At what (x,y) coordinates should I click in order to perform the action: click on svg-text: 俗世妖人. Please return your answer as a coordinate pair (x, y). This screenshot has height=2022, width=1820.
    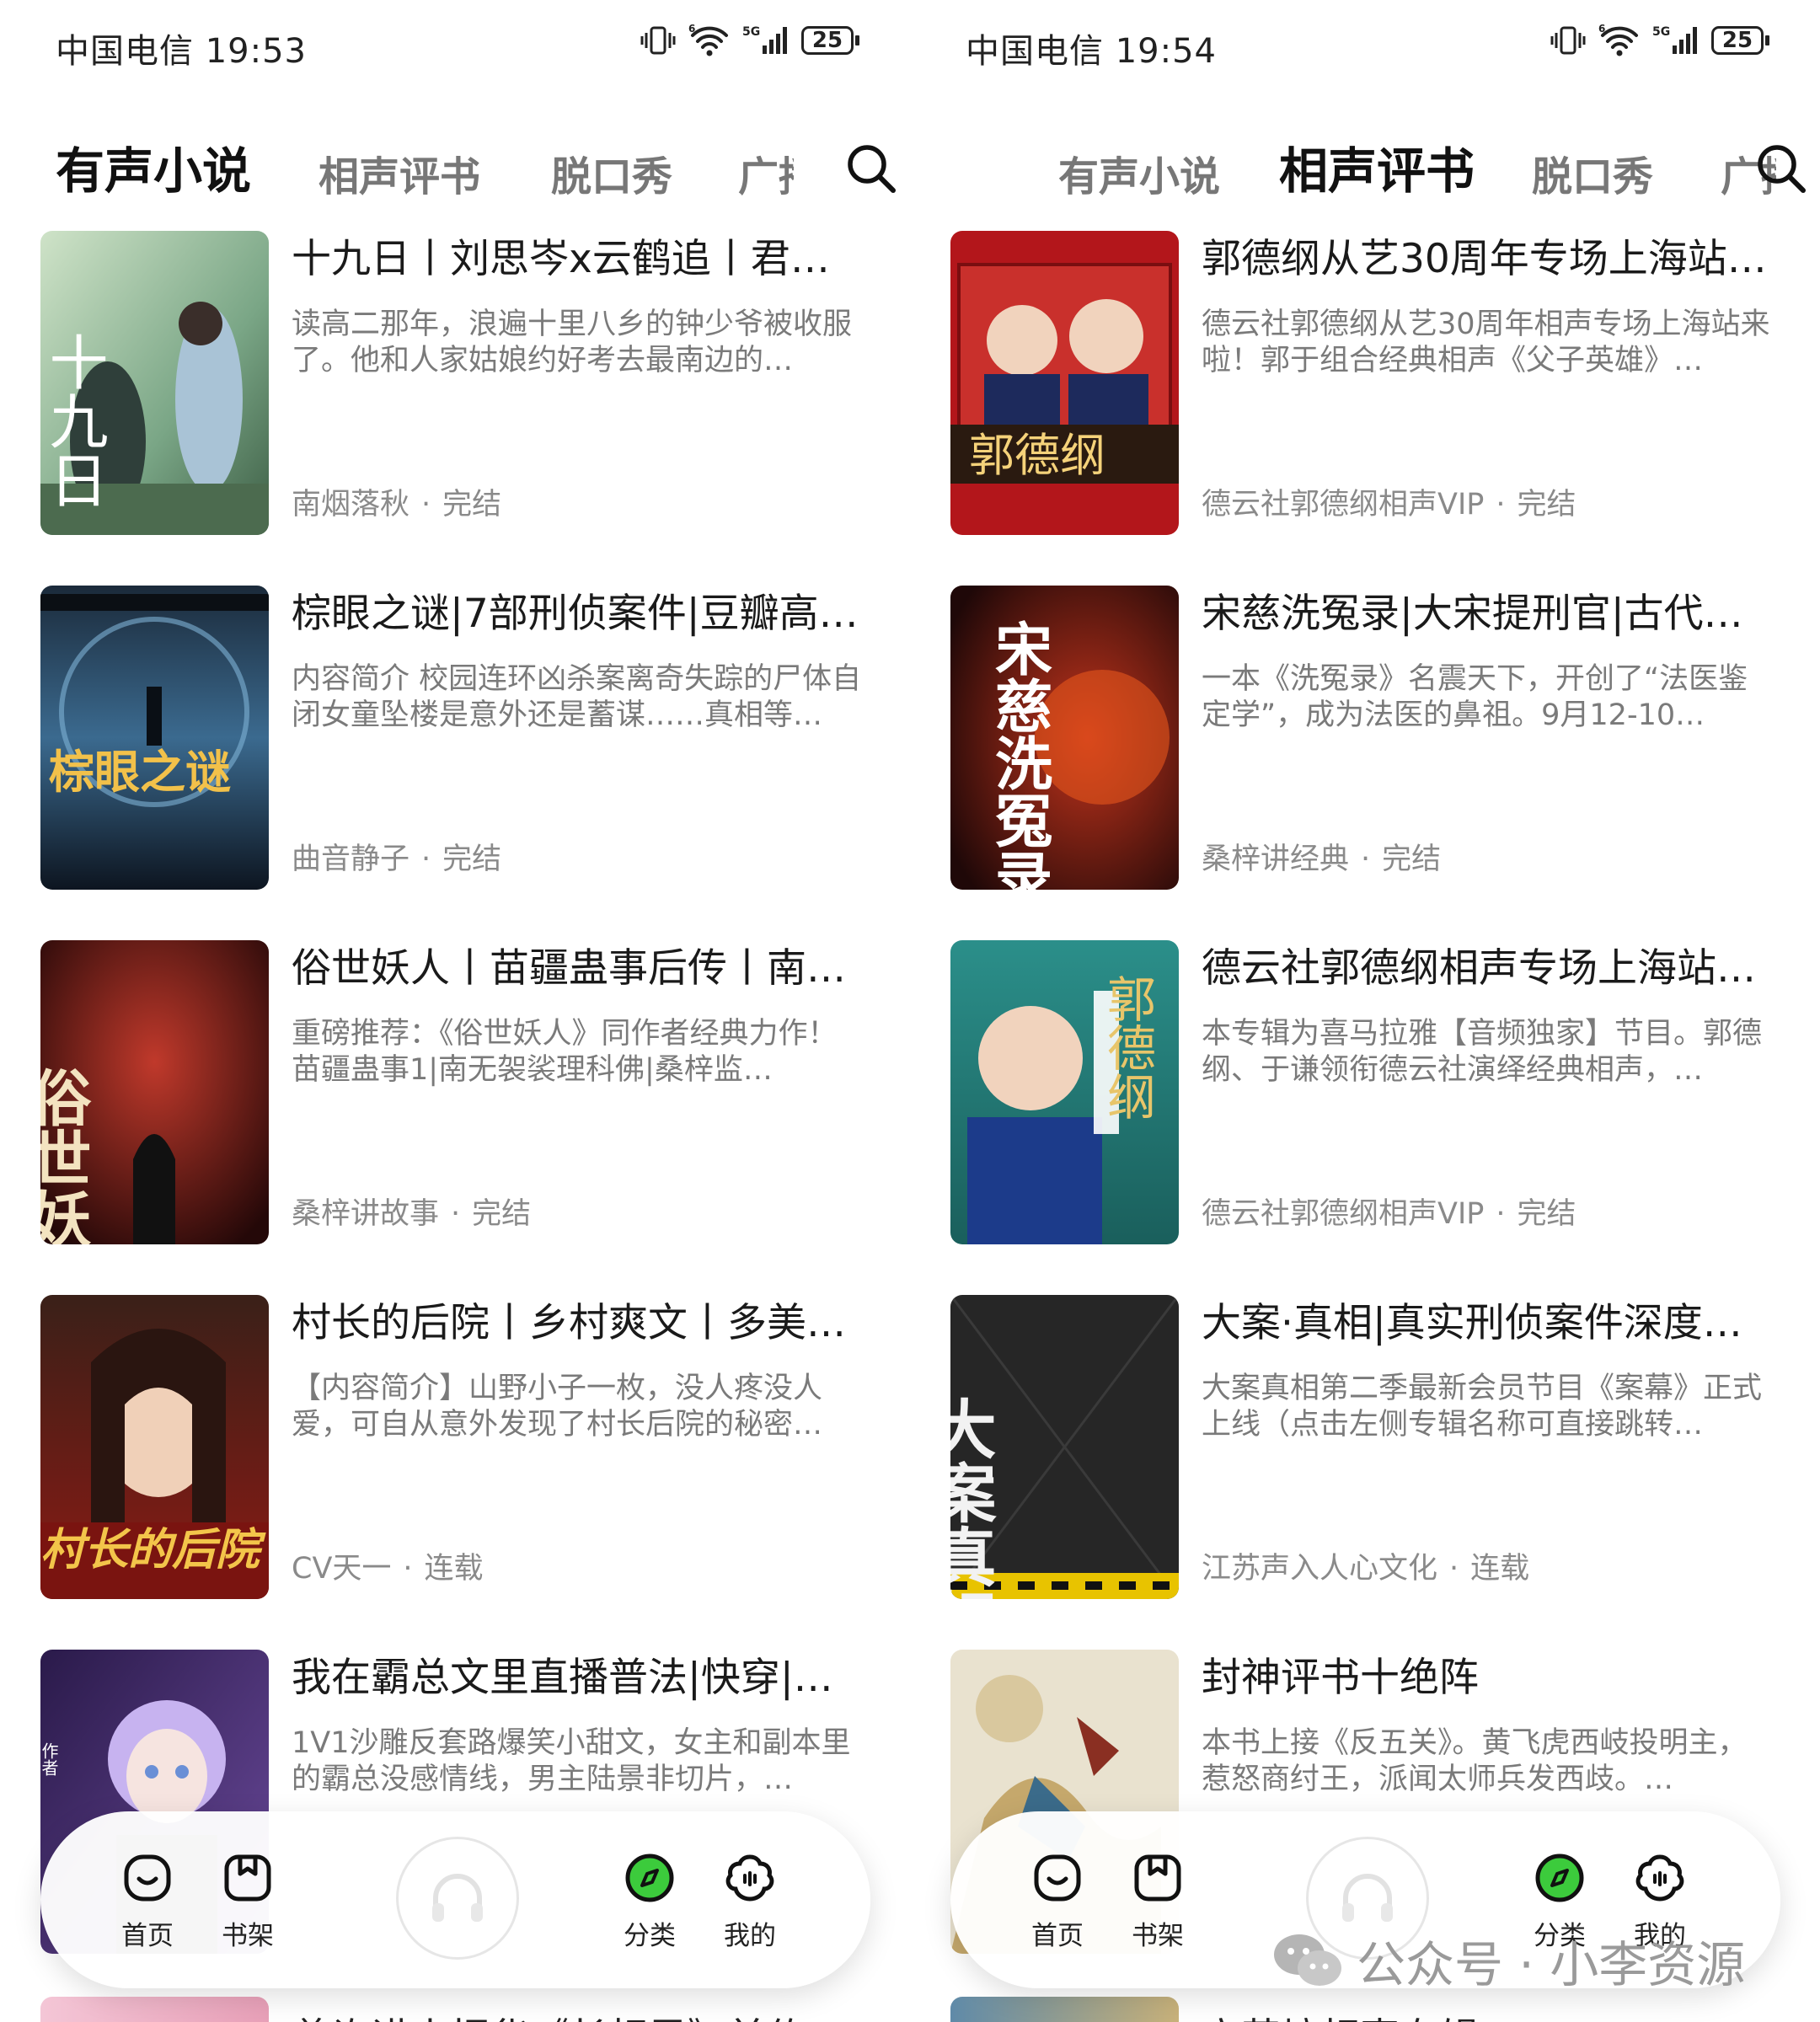
    Looking at the image, I should click on (65, 1155).